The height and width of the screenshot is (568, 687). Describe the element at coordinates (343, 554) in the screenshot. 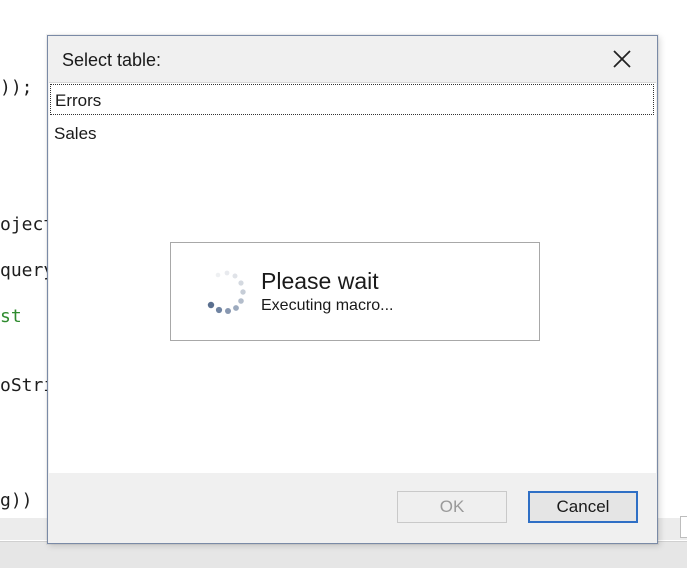

I see `status-bar` at that location.